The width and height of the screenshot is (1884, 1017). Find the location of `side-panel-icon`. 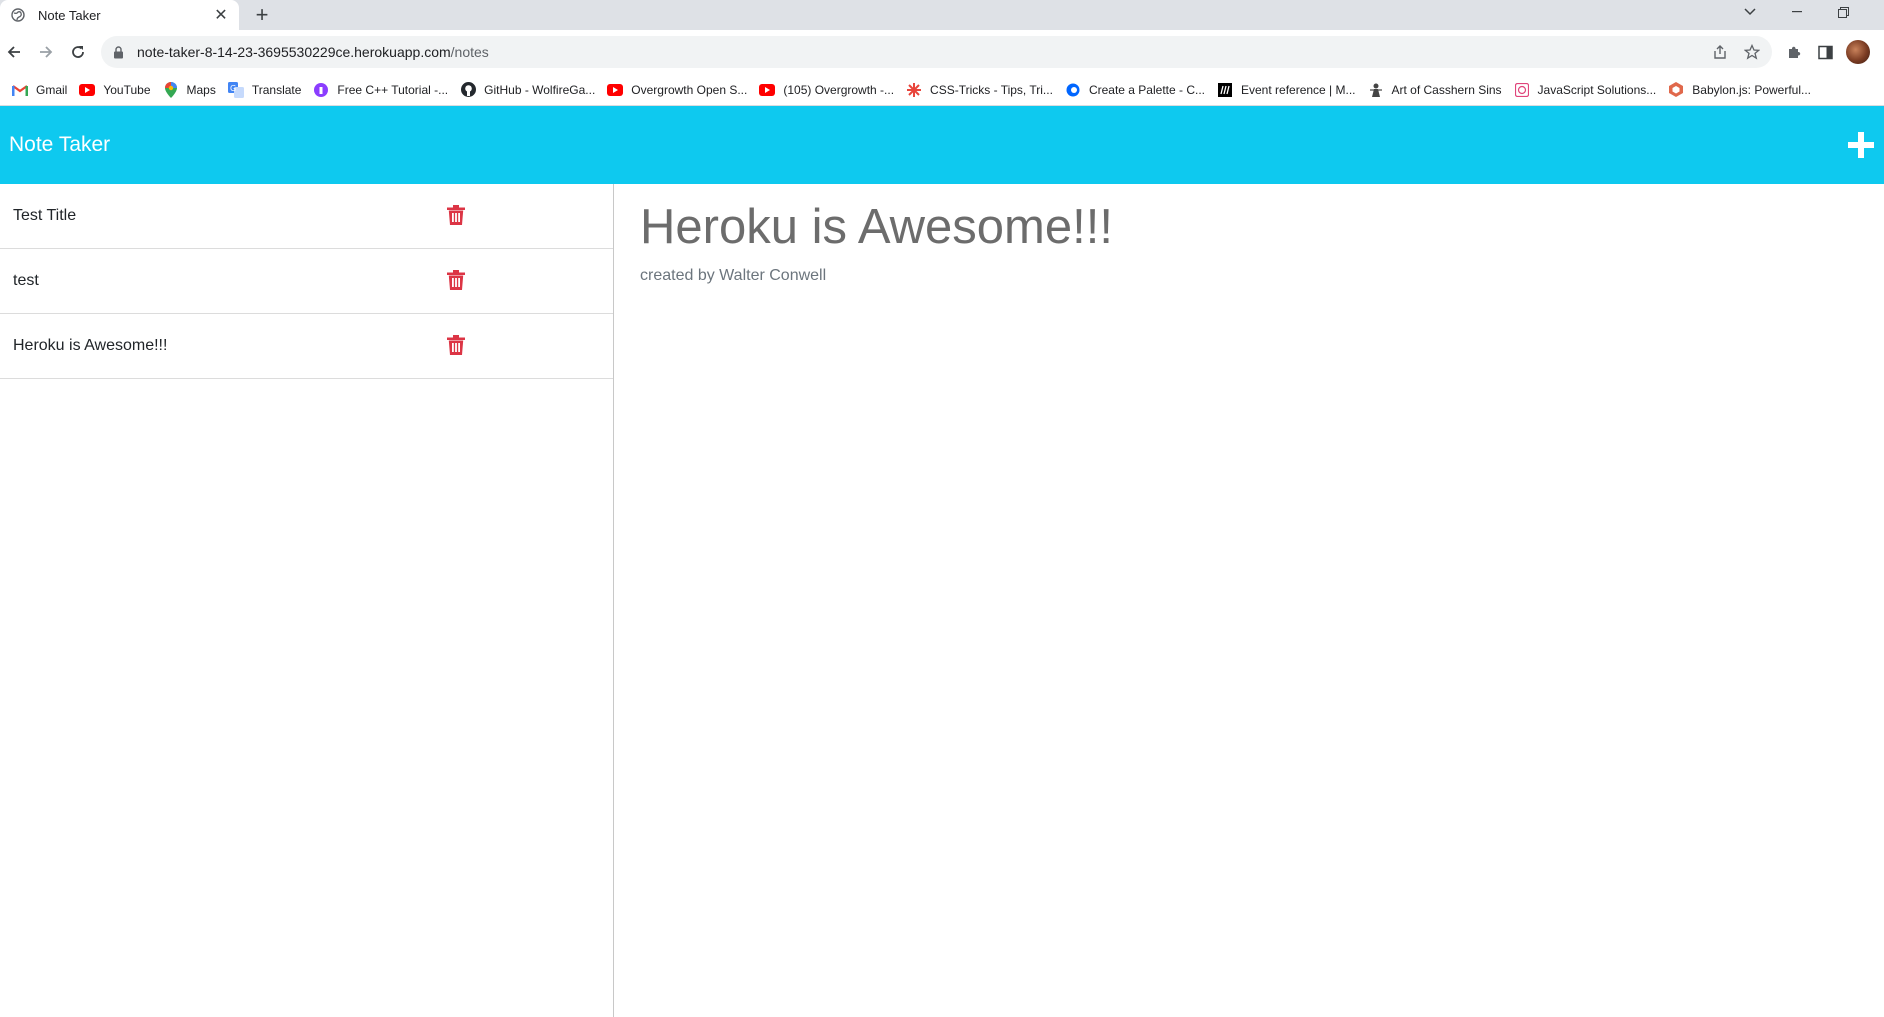

side-panel-icon is located at coordinates (1825, 52).